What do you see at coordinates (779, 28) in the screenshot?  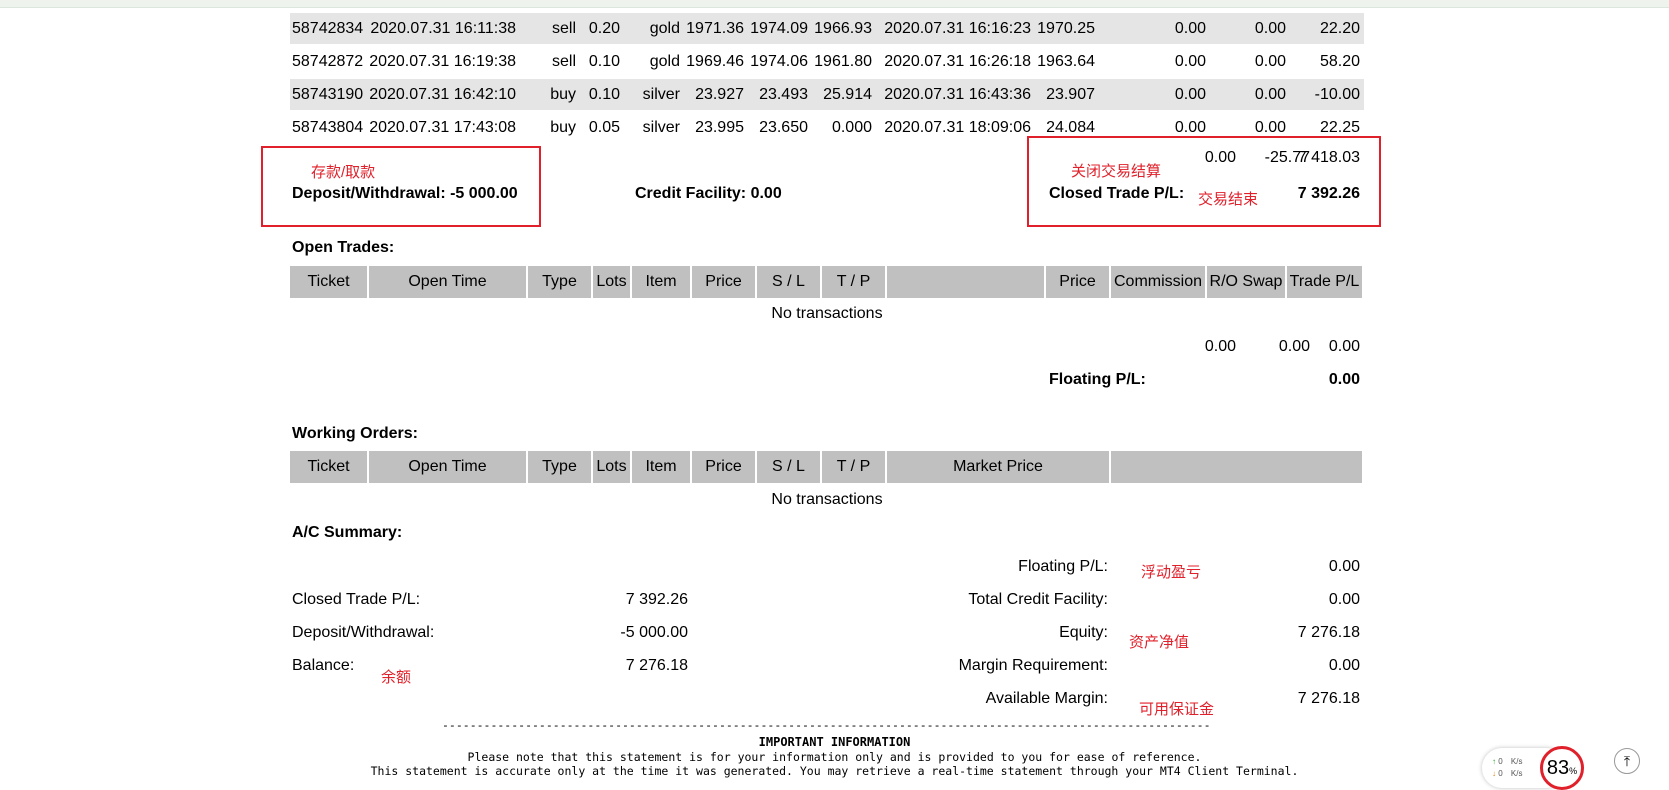 I see `cell-sl: 1974.09` at bounding box center [779, 28].